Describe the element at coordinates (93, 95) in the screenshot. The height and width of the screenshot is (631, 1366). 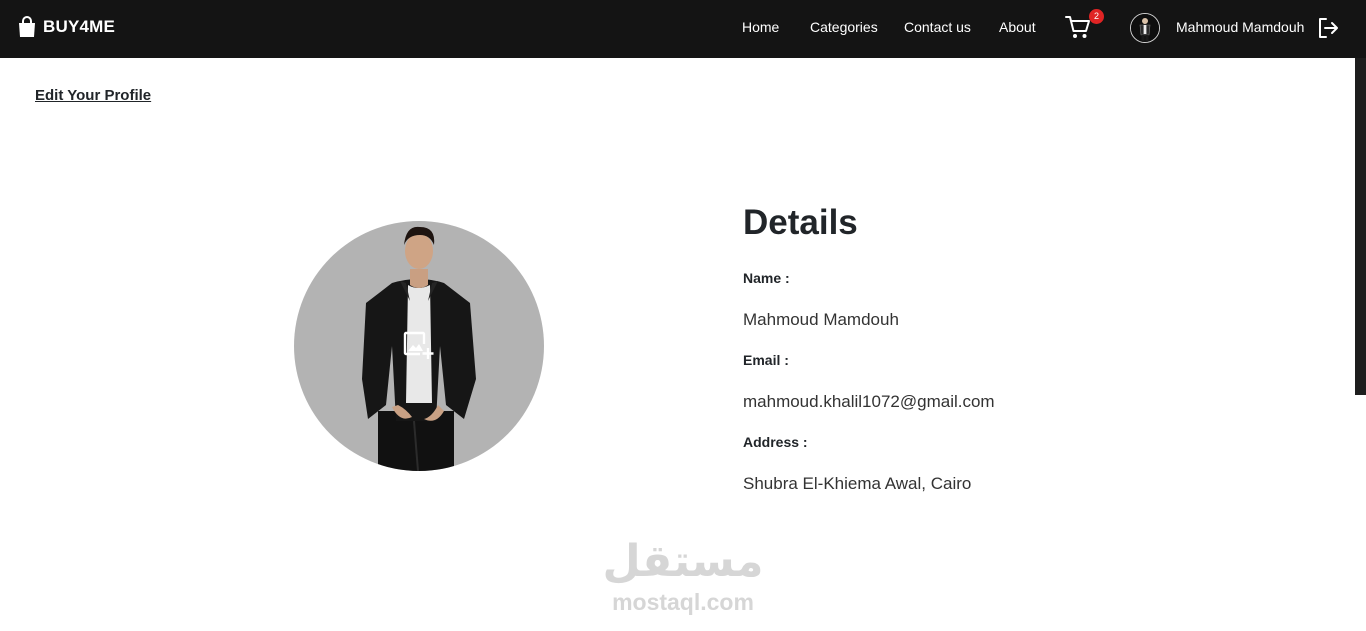
I see `edit-profile-link: Edit Your Profile` at that location.